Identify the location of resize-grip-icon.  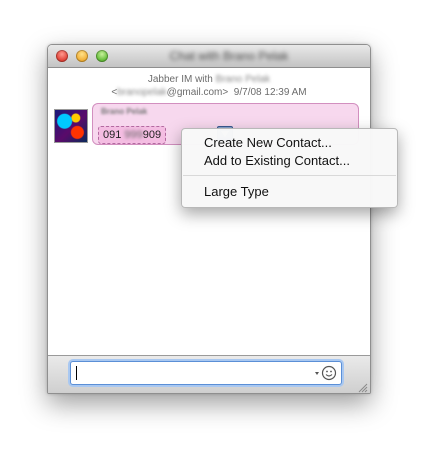
(362, 386).